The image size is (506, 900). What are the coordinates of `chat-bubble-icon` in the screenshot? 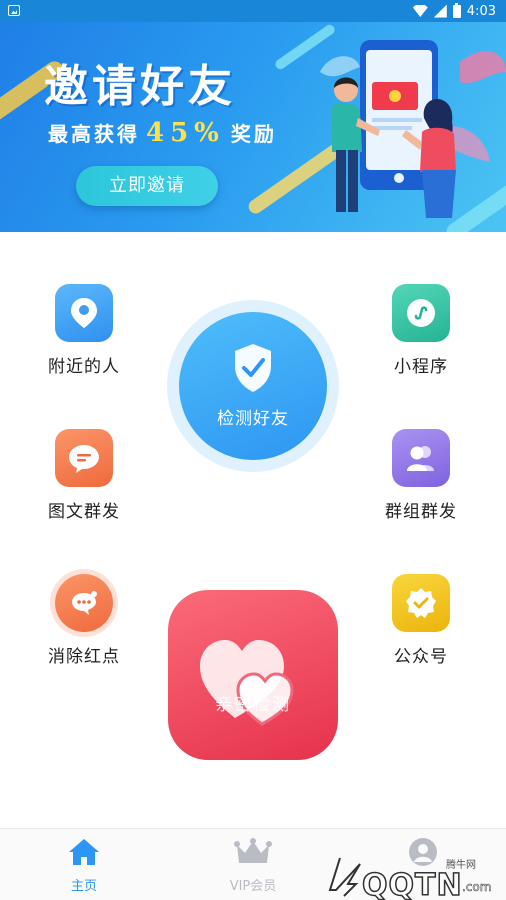 It's located at (84, 458).